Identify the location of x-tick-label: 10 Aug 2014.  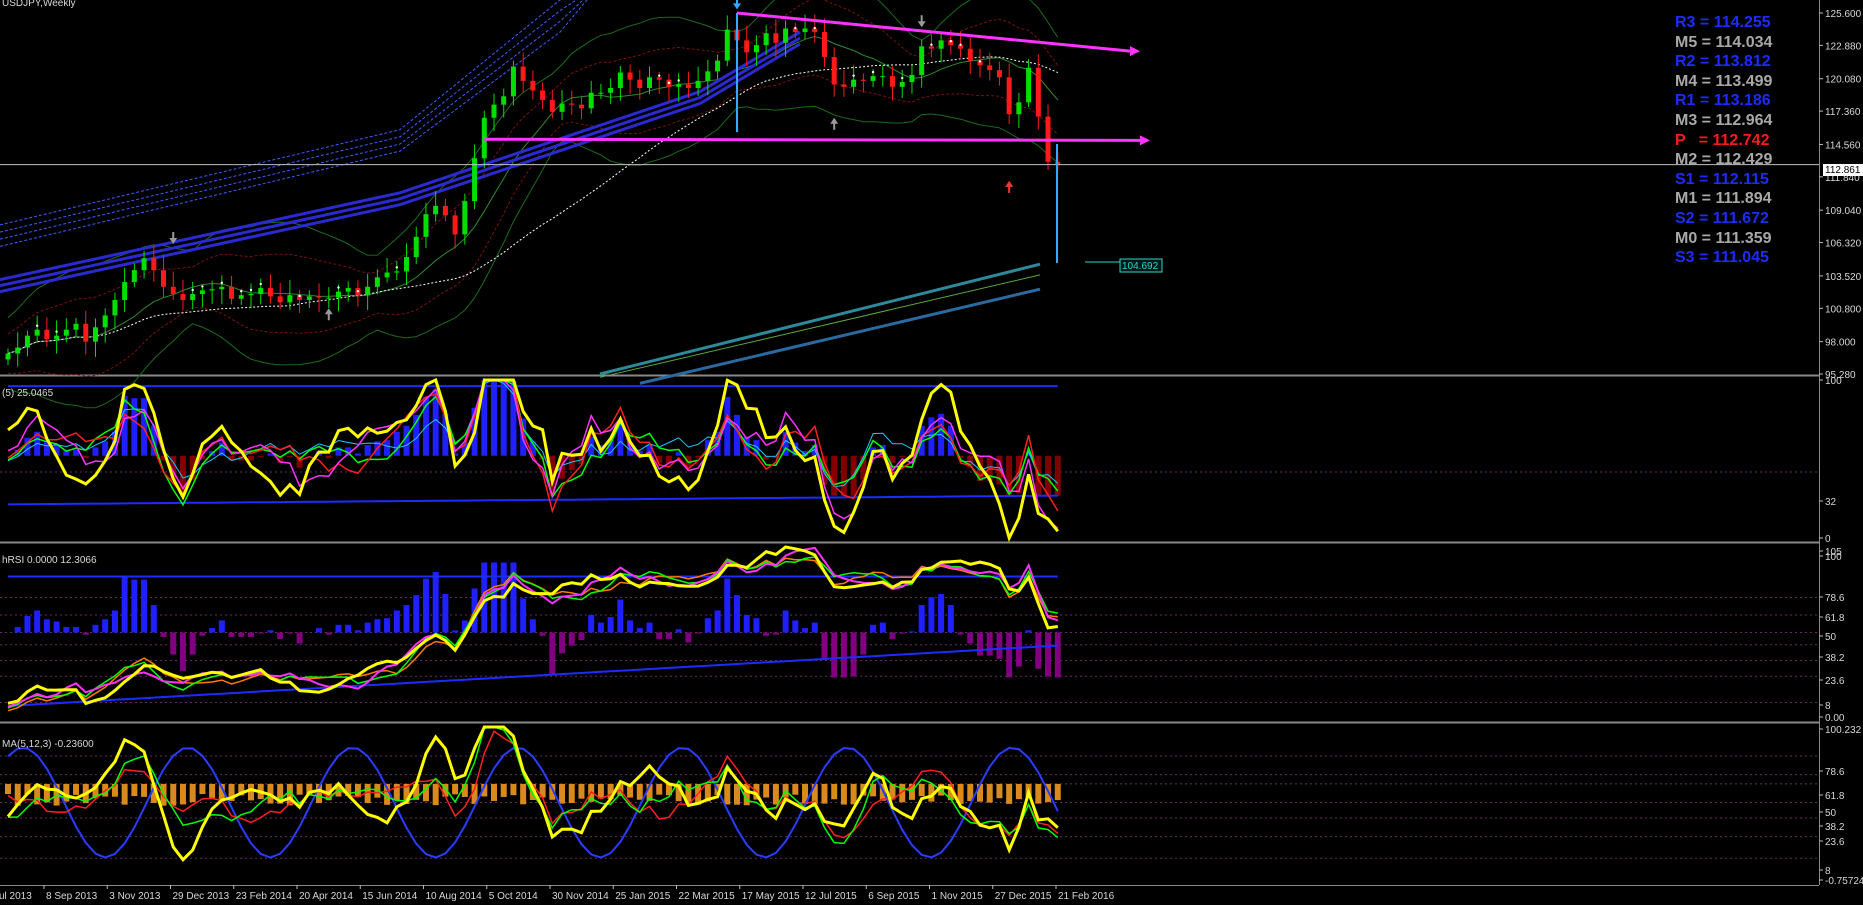
(454, 896).